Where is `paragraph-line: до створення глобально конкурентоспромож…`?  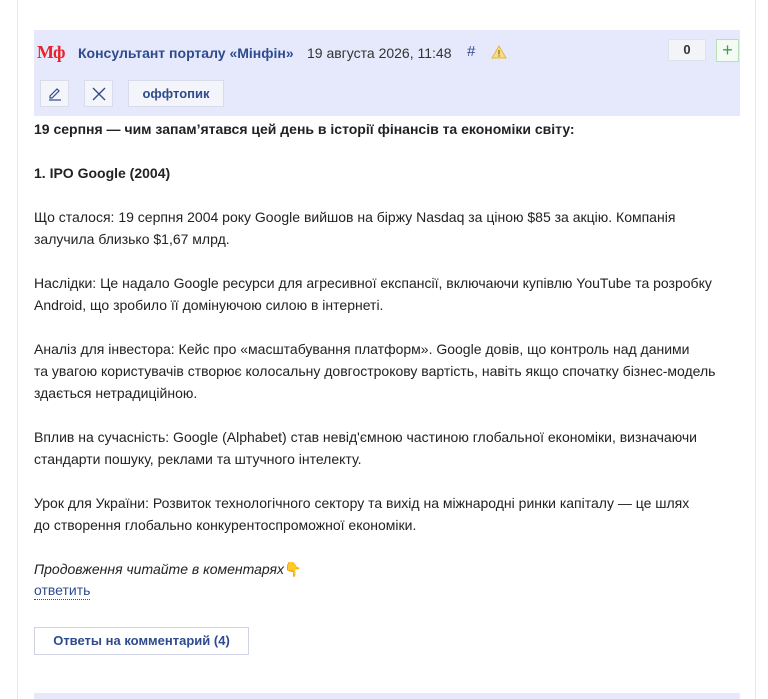 paragraph-line: до створення глобально конкурентоспромож… is located at coordinates (225, 525).